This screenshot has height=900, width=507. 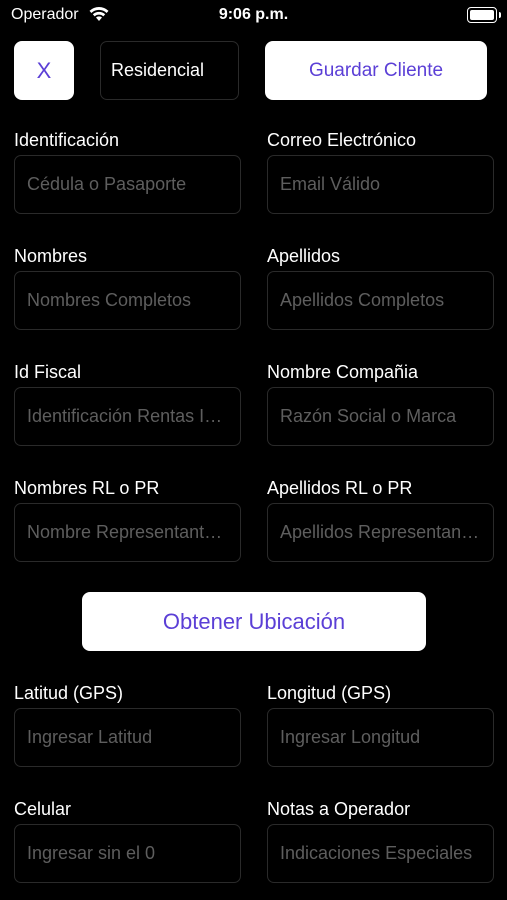 I want to click on tax-id-label: Id Fiscal, so click(x=48, y=372).